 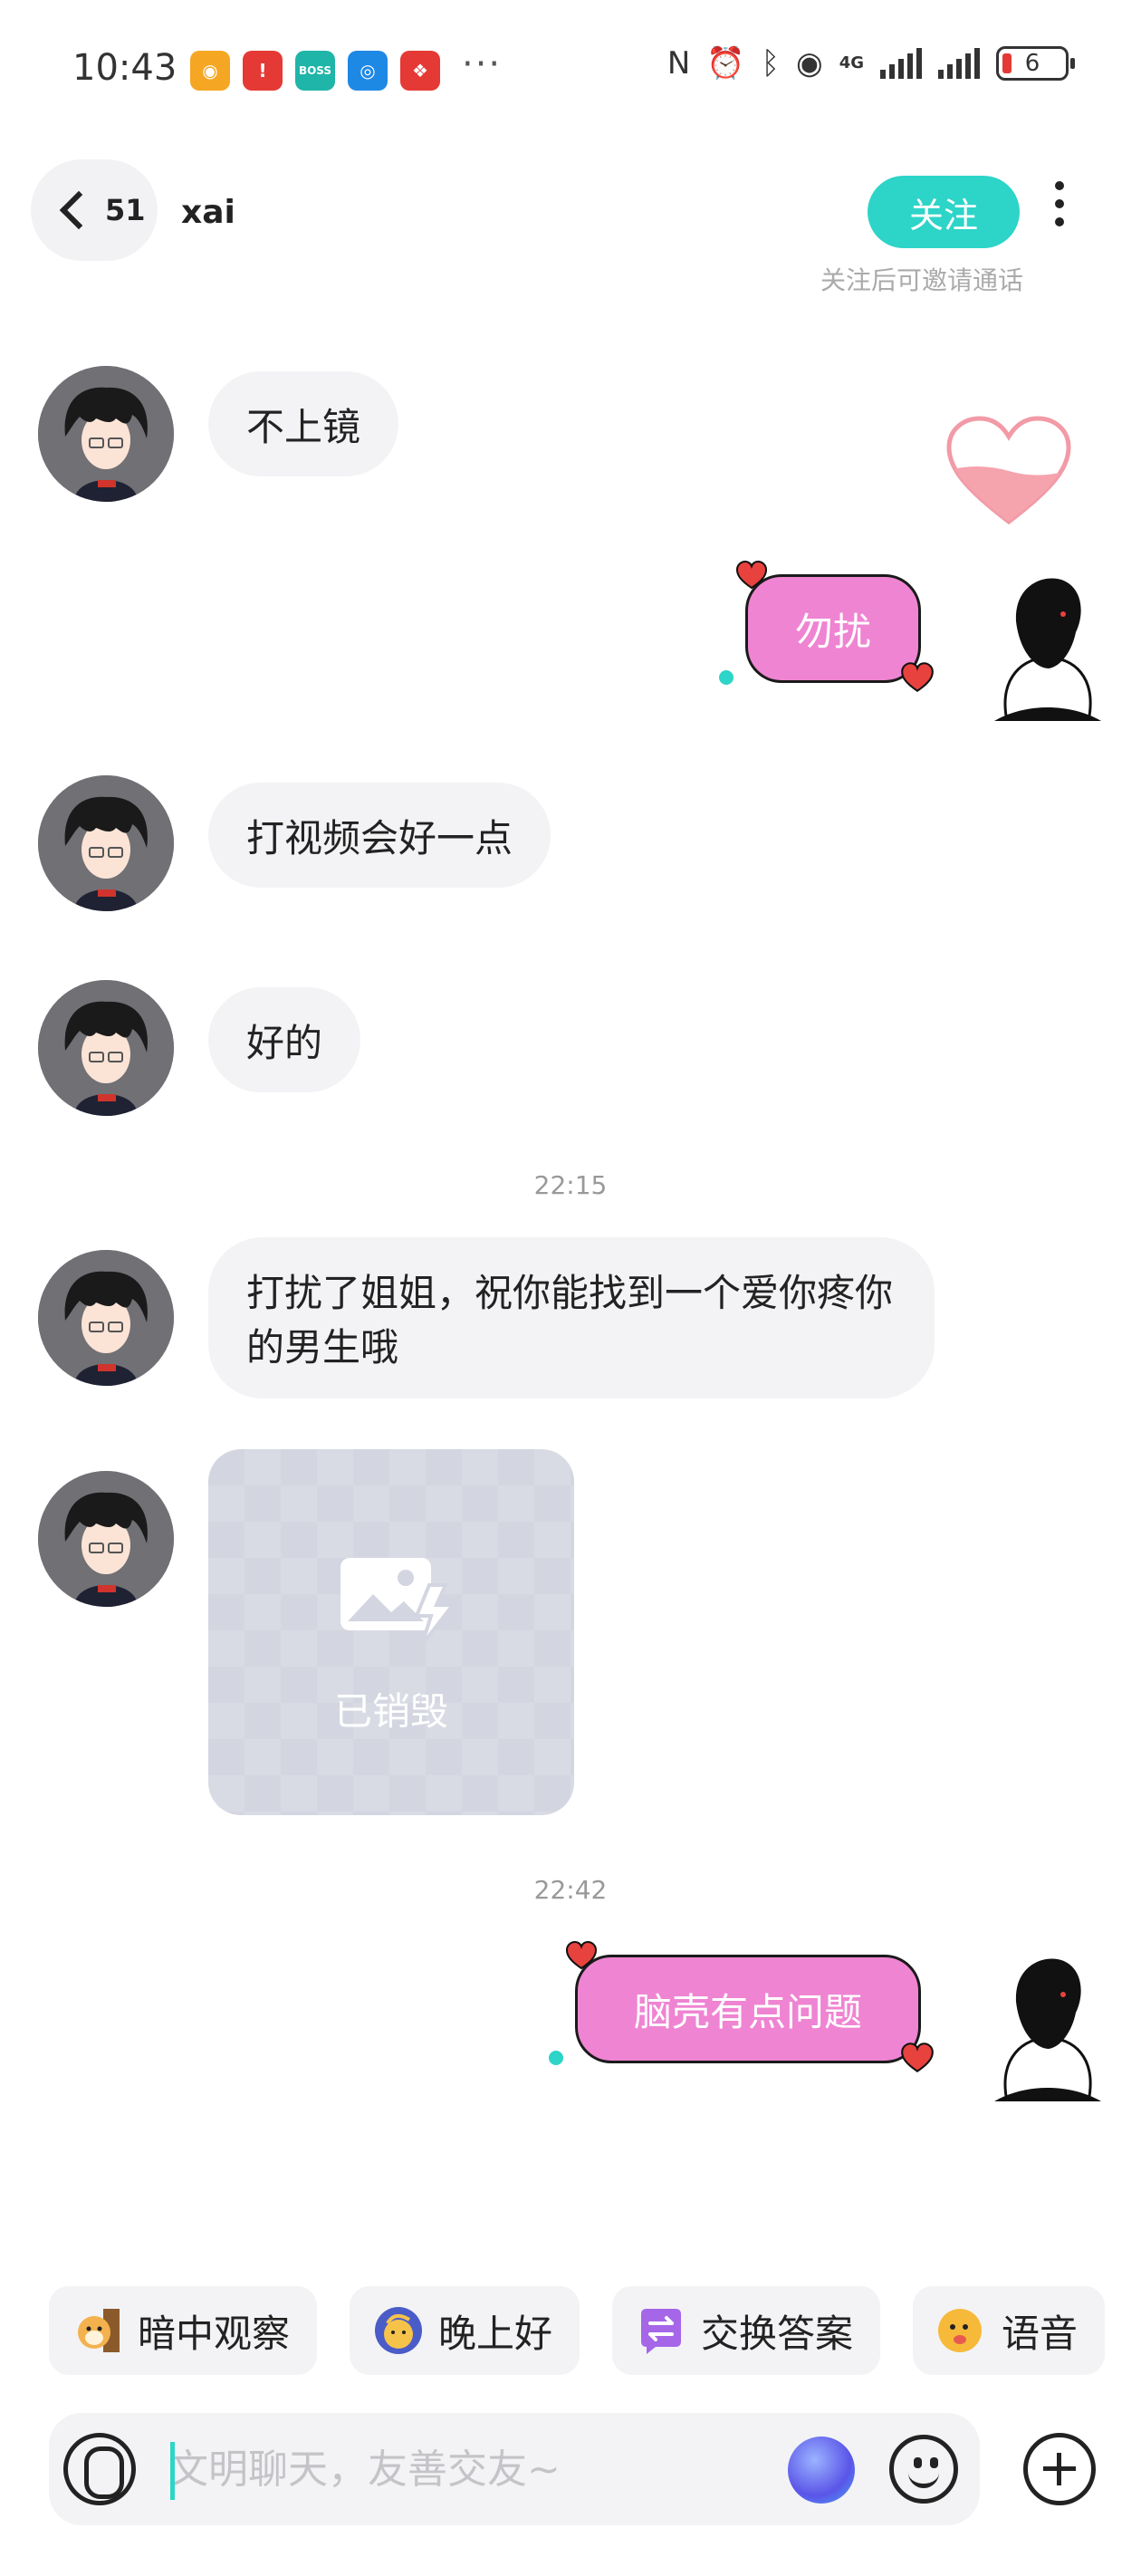 What do you see at coordinates (403, 2469) in the screenshot?
I see `message-input` at bounding box center [403, 2469].